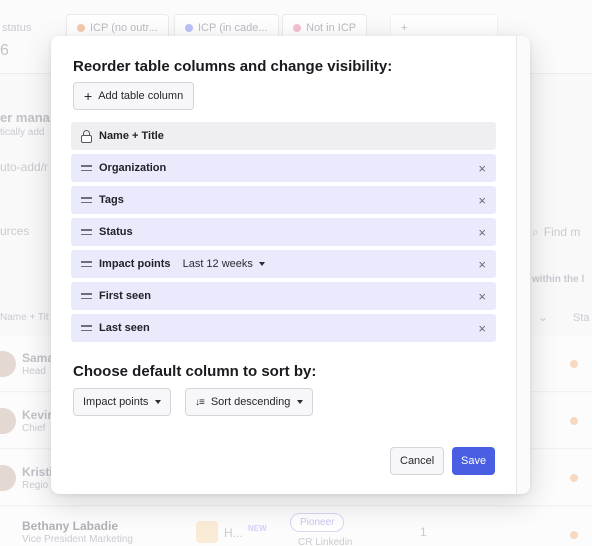  I want to click on sort-column-select: Impact points, so click(122, 402).